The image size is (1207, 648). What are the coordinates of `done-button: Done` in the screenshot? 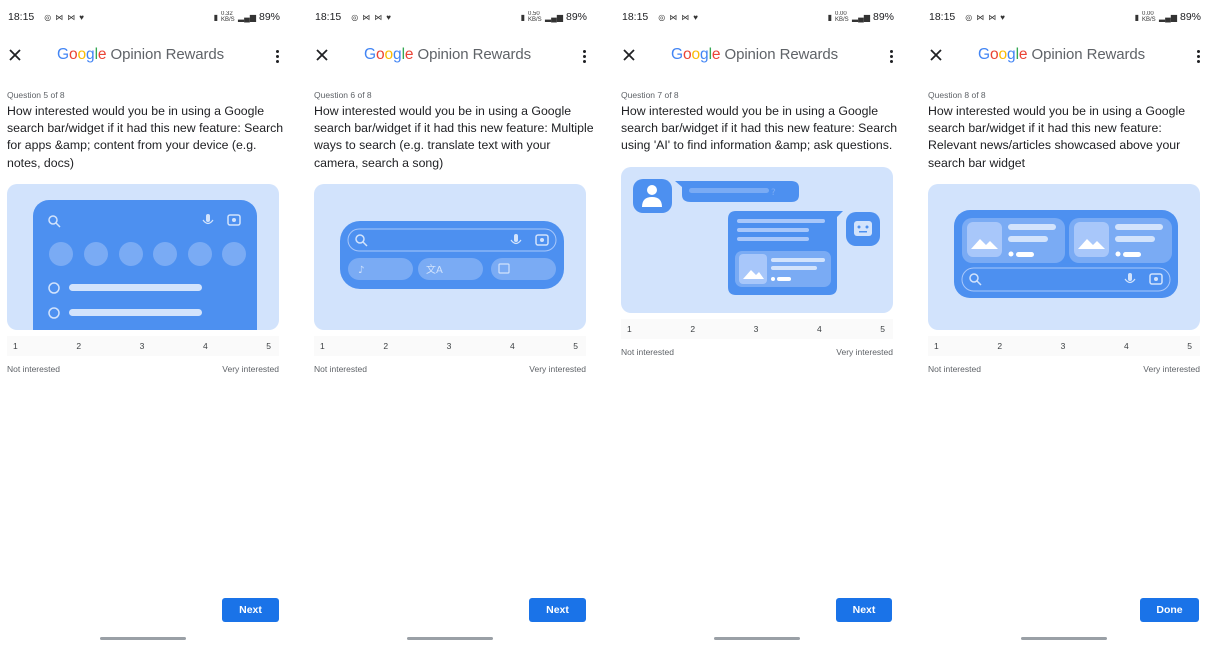 It's located at (1169, 610).